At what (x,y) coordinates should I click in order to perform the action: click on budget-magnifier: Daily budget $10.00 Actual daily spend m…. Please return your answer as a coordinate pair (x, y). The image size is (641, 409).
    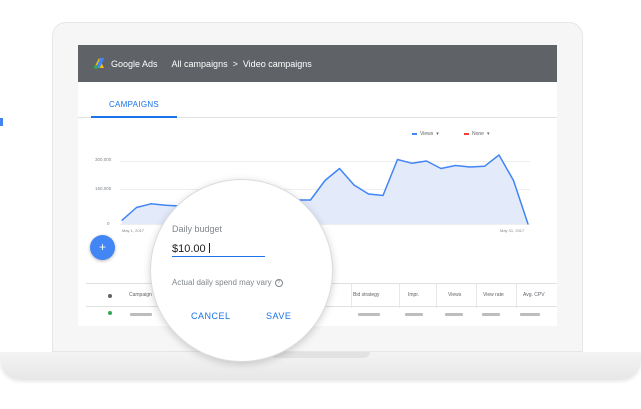
    Looking at the image, I should click on (241, 270).